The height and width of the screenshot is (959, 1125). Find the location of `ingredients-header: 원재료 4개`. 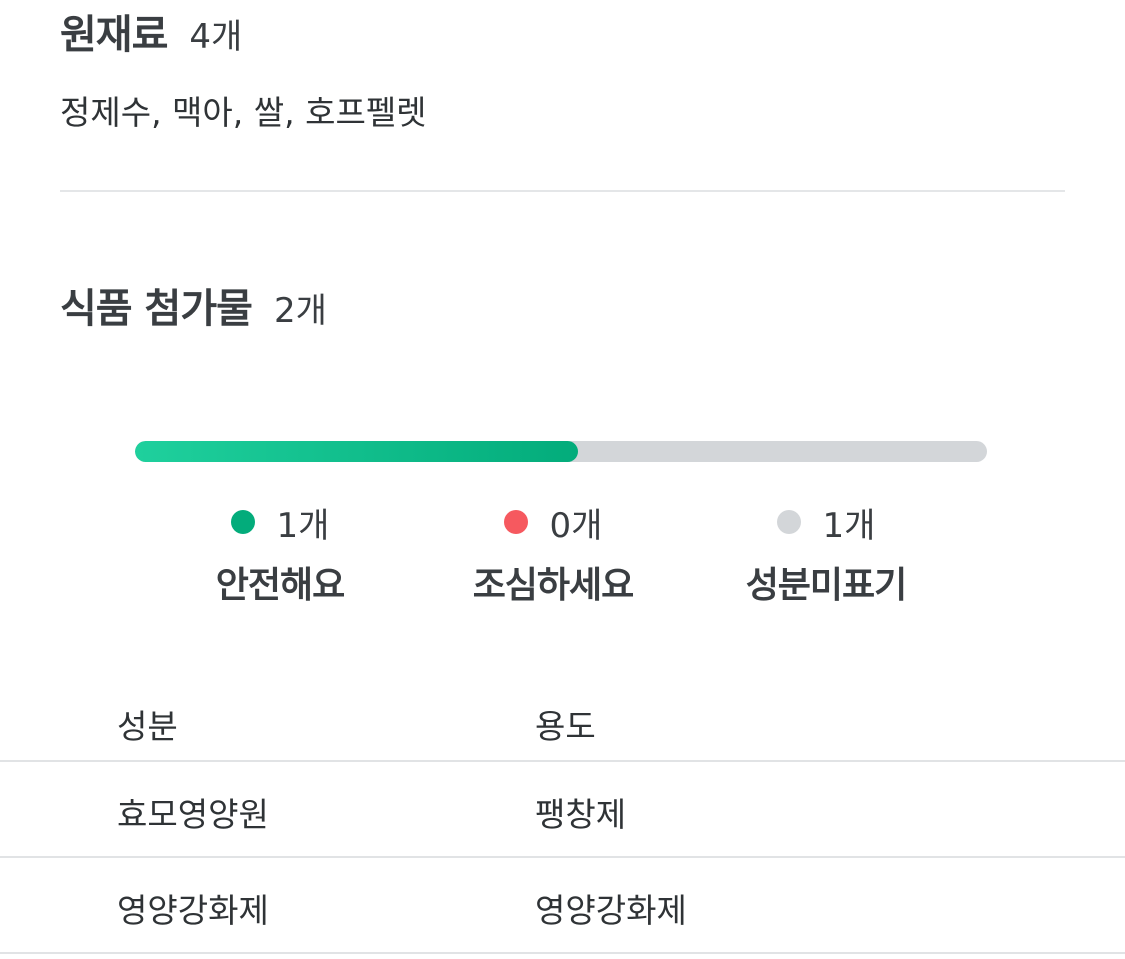

ingredients-header: 원재료 4개 is located at coordinates (151, 31).